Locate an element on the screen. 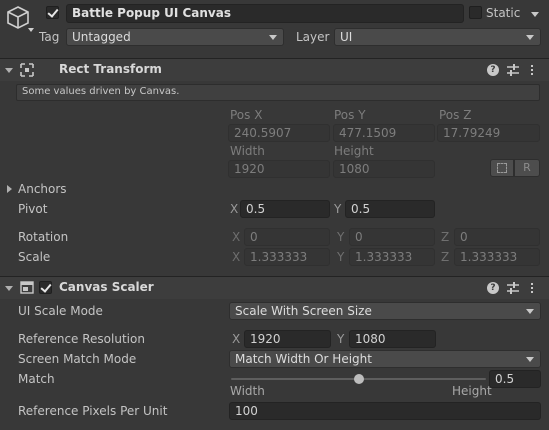  raw-edit-button: R is located at coordinates (527, 168).